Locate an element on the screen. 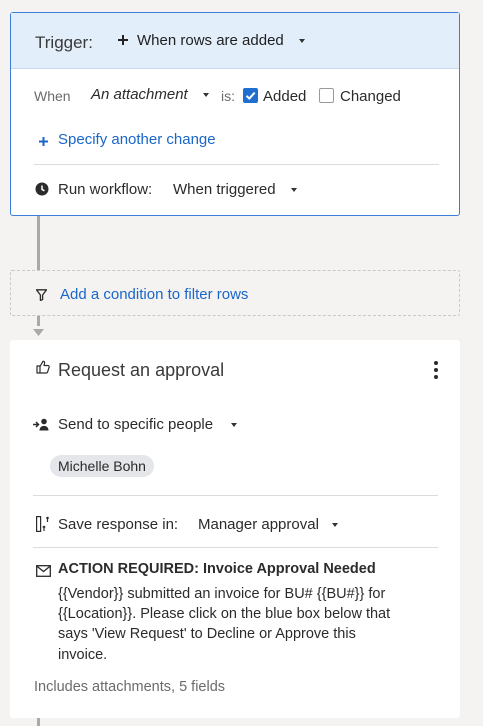 The image size is (483, 726). run-workflow-label: Run workflow: is located at coordinates (105, 189).